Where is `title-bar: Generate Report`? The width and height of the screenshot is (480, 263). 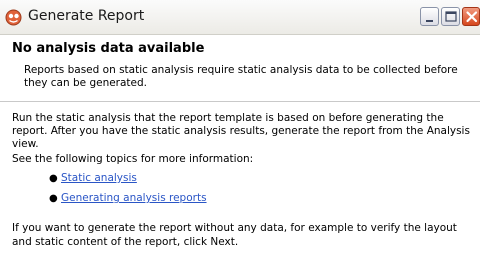
title-bar: Generate Report is located at coordinates (240, 17).